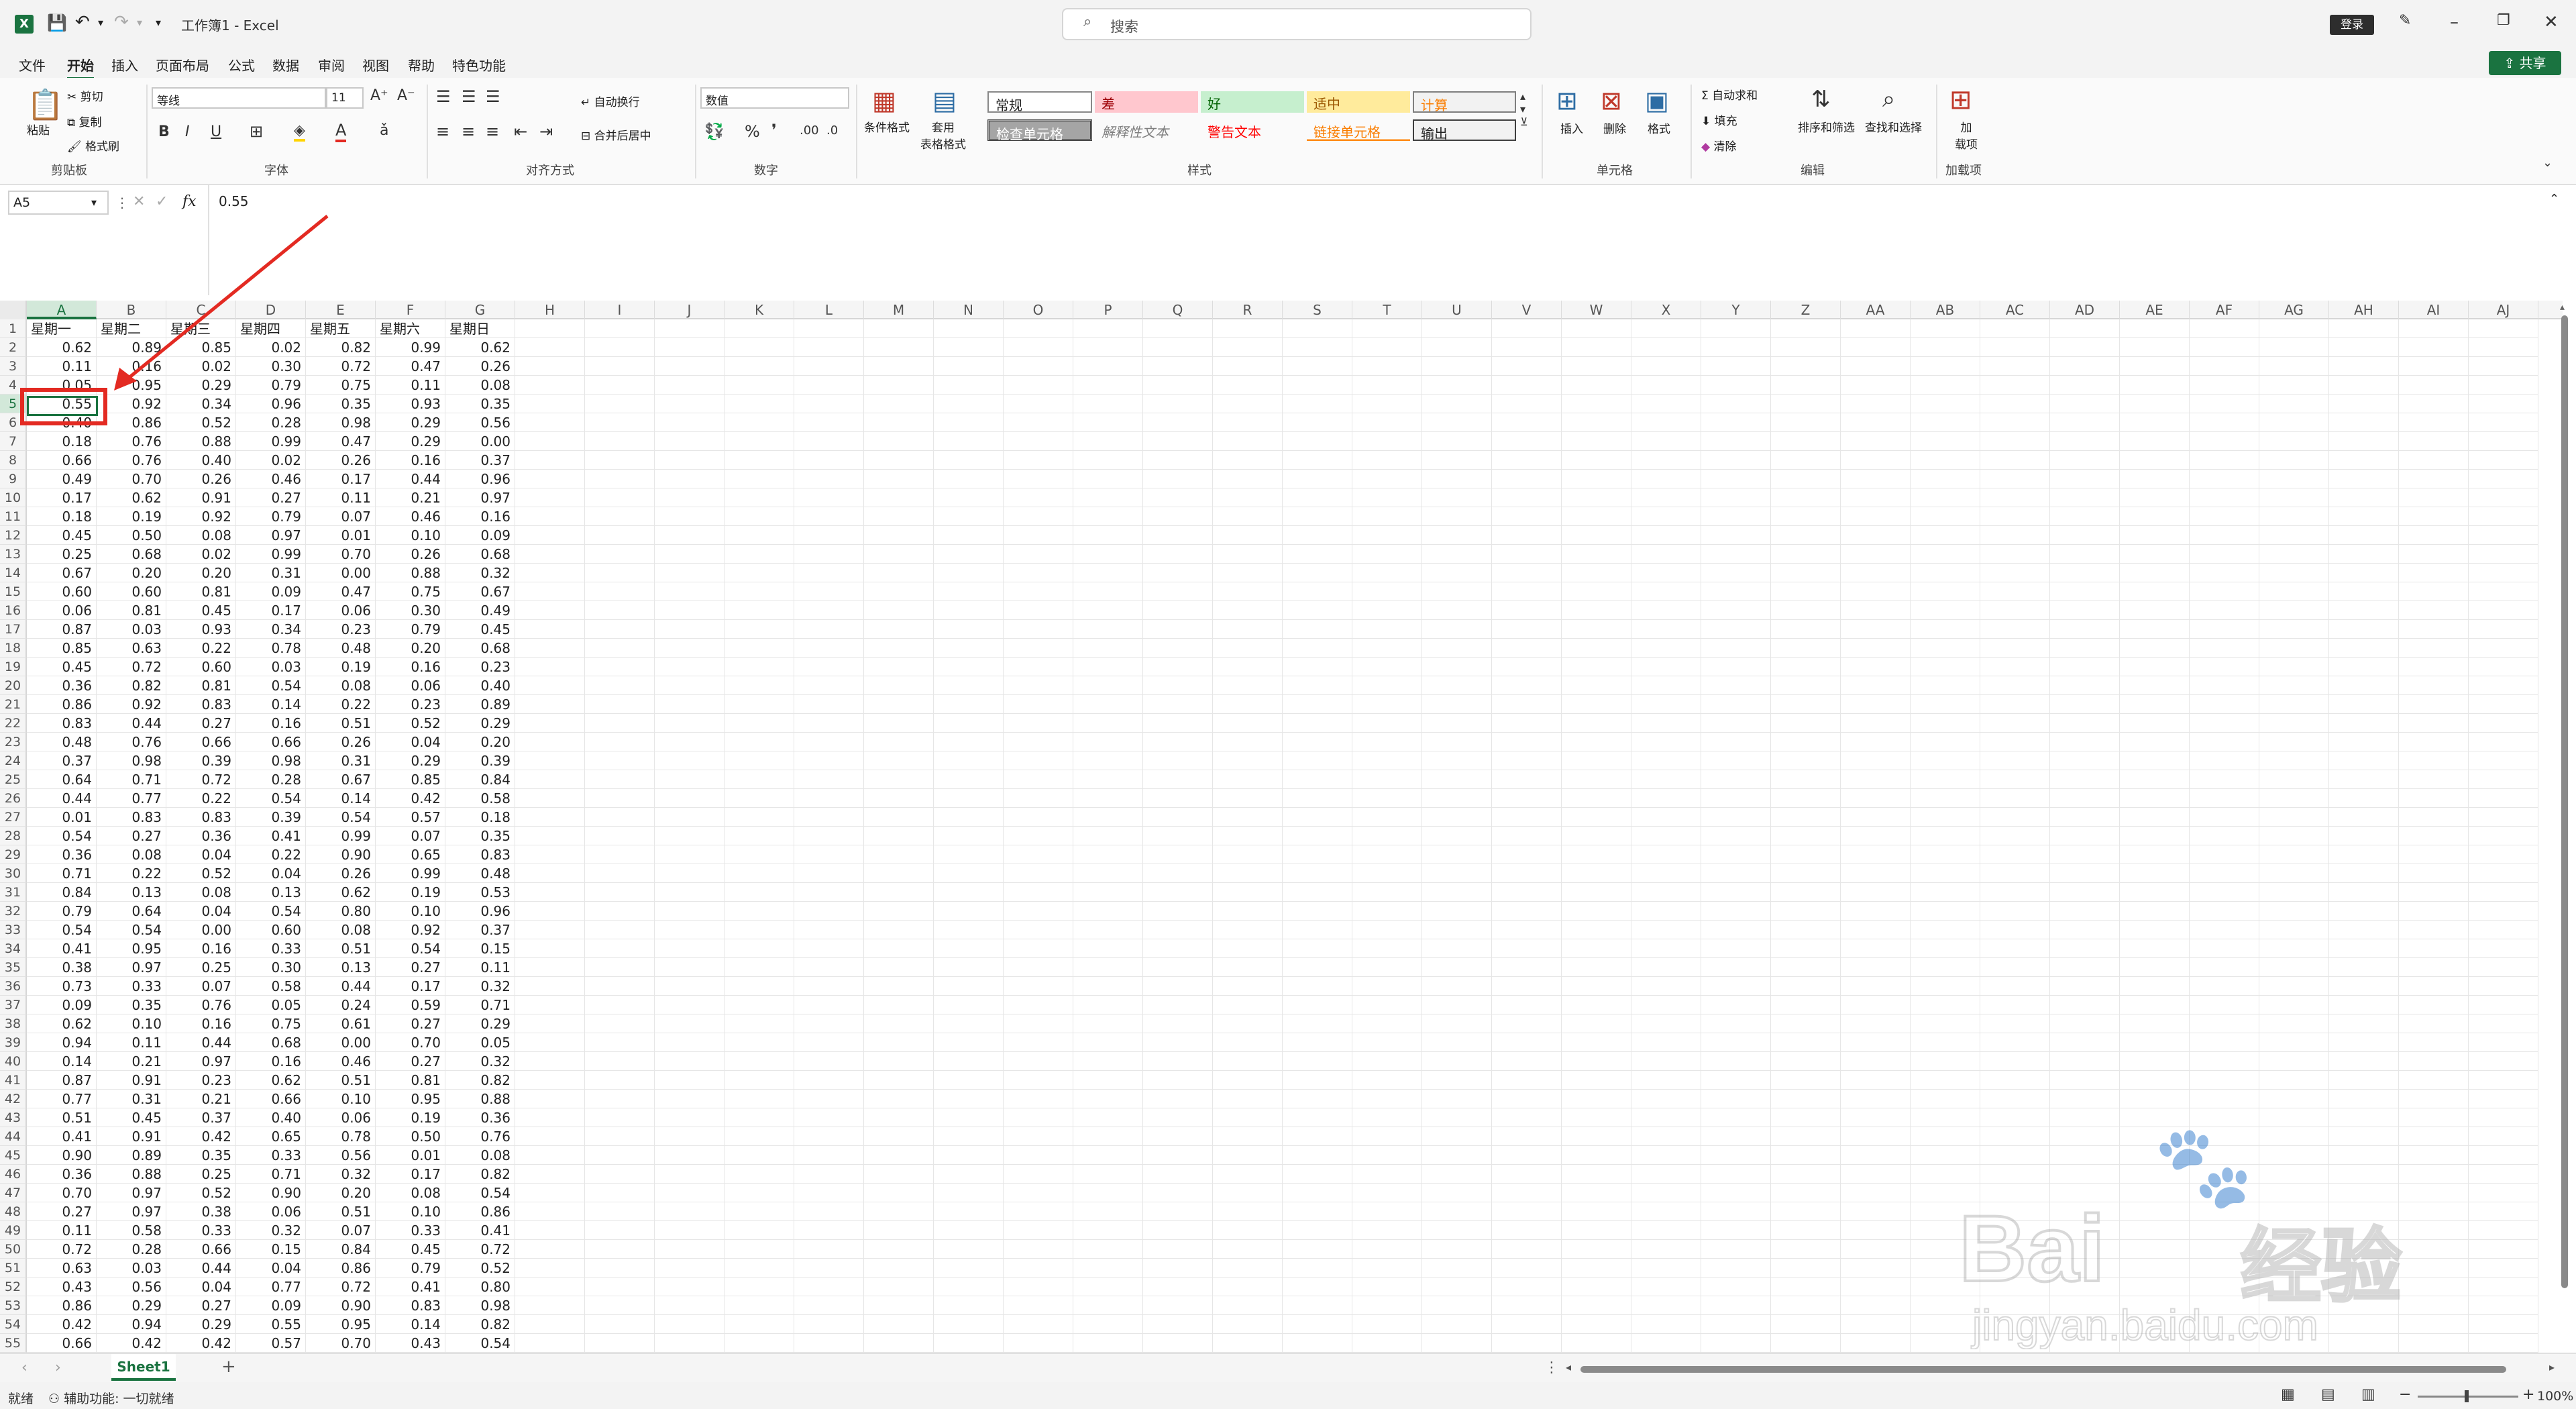  What do you see at coordinates (2555, 1396) in the screenshot?
I see `zoom-level: 100%` at bounding box center [2555, 1396].